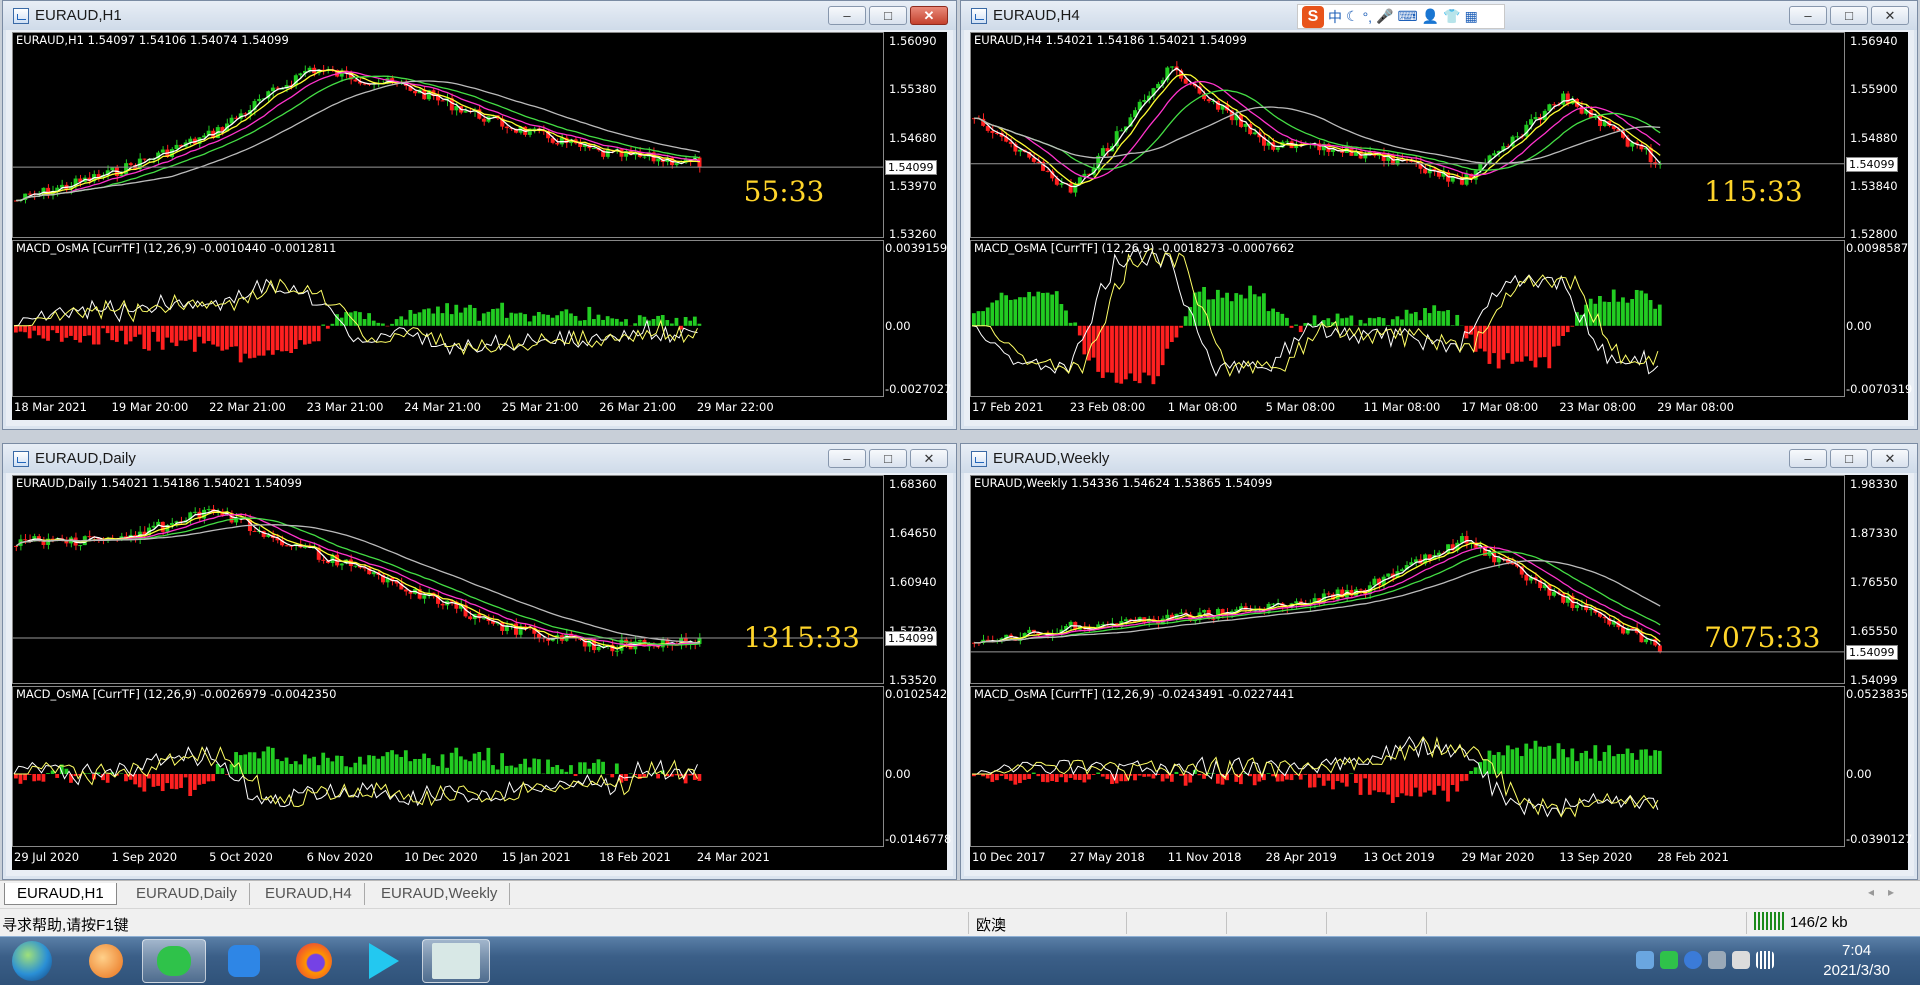  I want to click on microphone-icon: 🎤, so click(1384, 16).